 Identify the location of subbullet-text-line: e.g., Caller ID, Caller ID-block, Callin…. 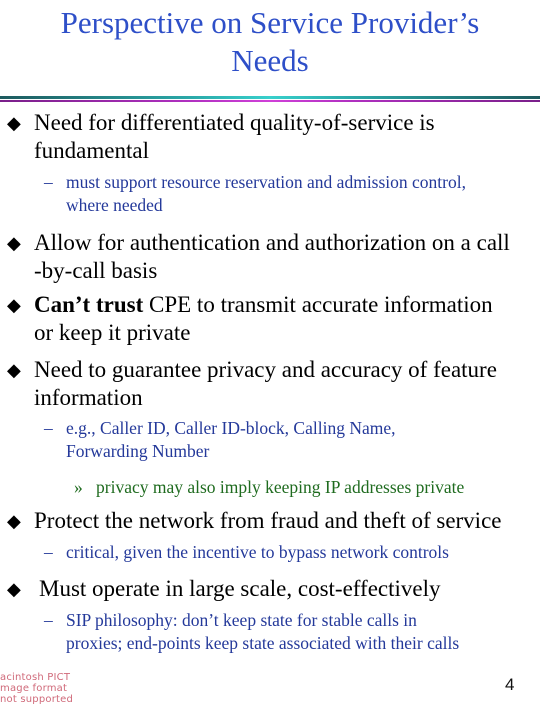
(231, 428).